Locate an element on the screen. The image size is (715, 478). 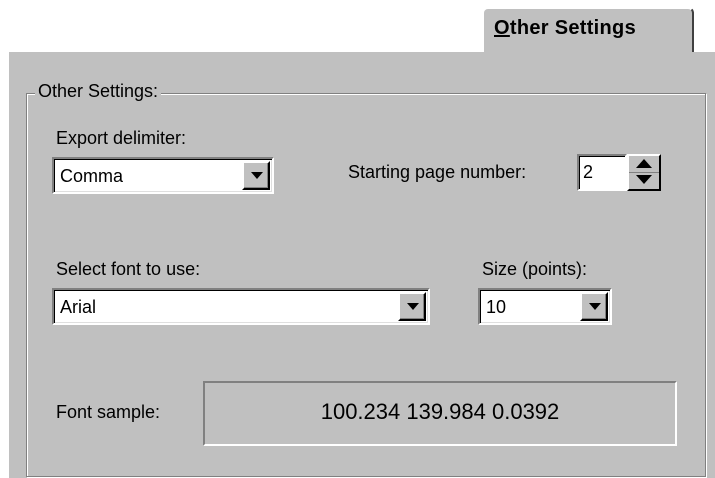
font-sample-box: 100.234 139.984 0.0392 is located at coordinates (440, 413).